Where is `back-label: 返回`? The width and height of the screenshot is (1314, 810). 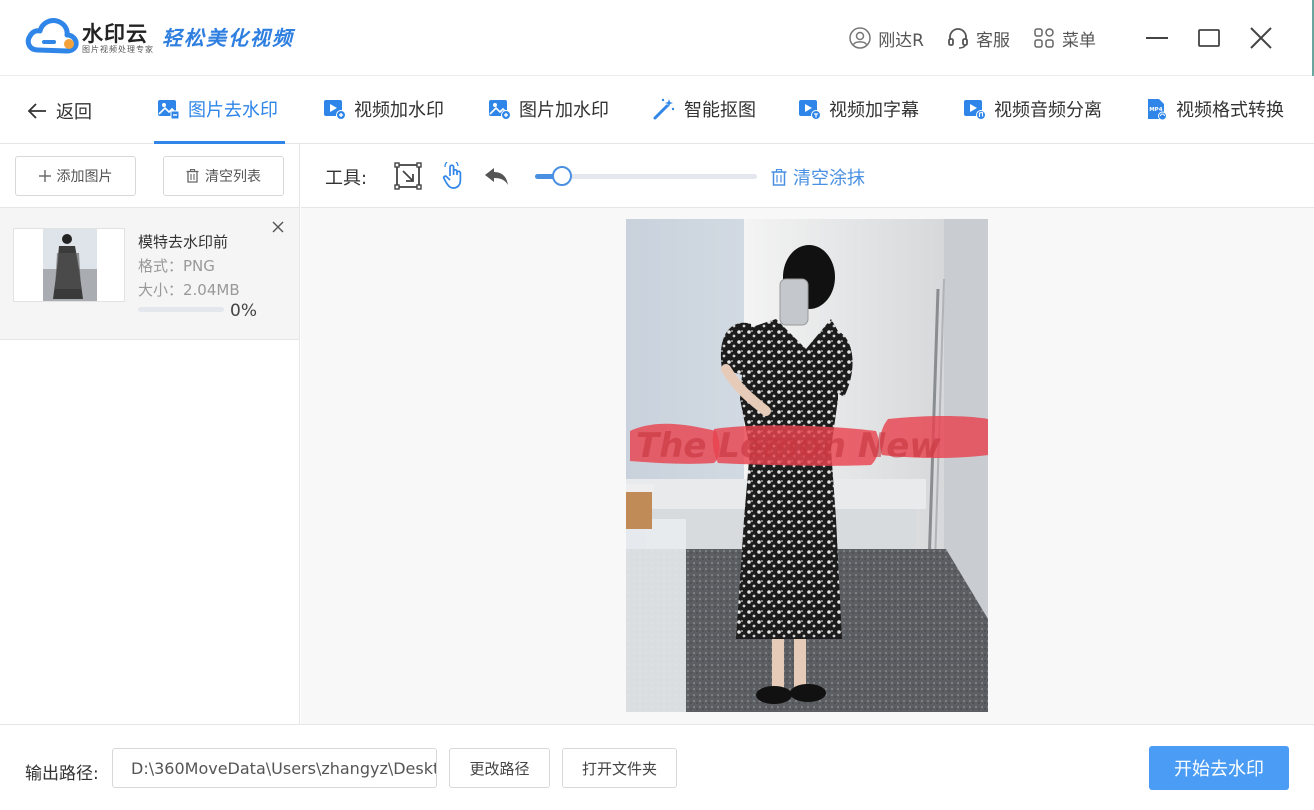 back-label: 返回 is located at coordinates (74, 112).